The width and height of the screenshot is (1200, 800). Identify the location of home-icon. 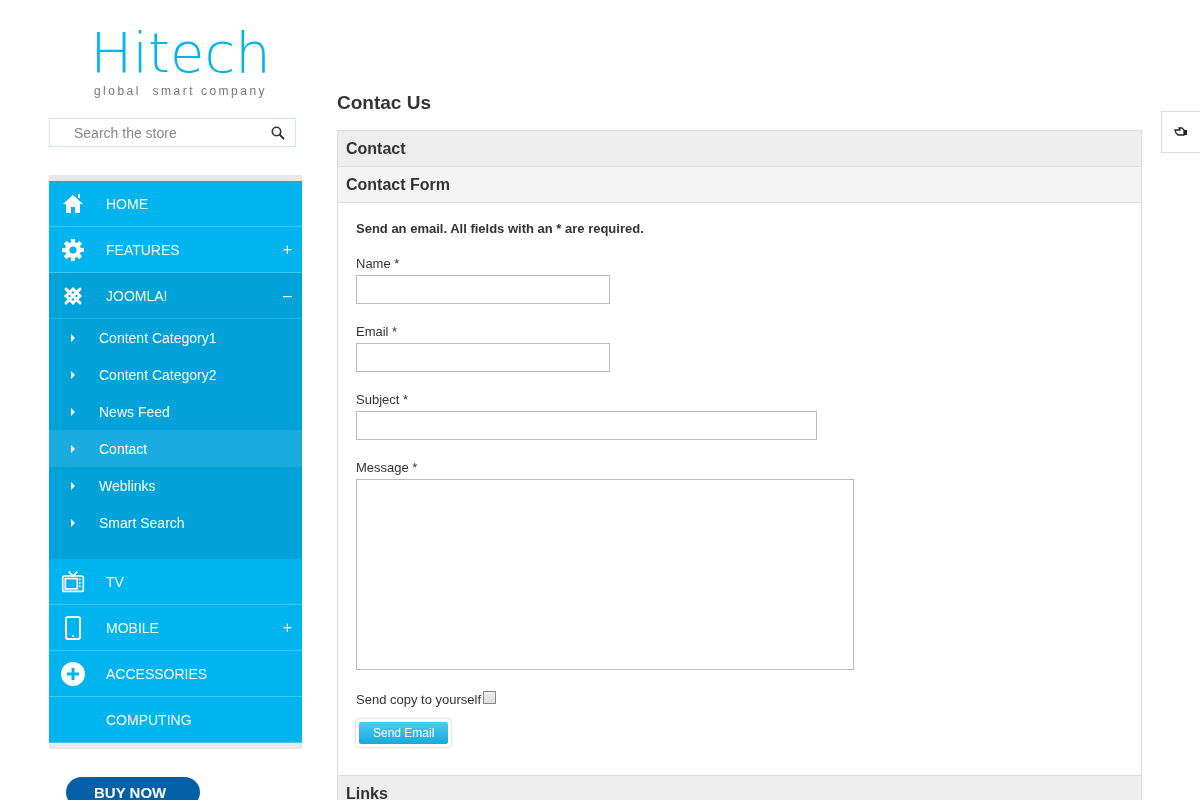
(73, 203).